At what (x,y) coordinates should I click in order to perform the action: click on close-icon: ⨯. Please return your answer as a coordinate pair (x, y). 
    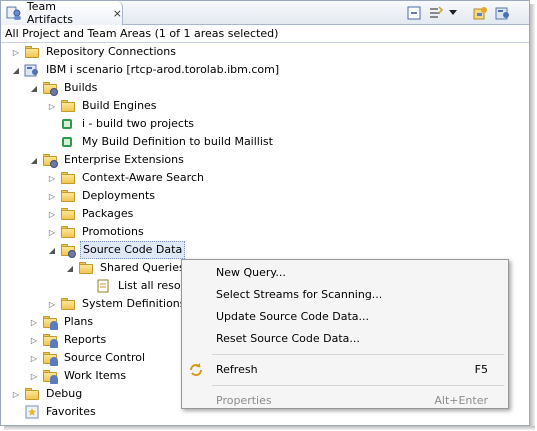
    Looking at the image, I should click on (117, 13).